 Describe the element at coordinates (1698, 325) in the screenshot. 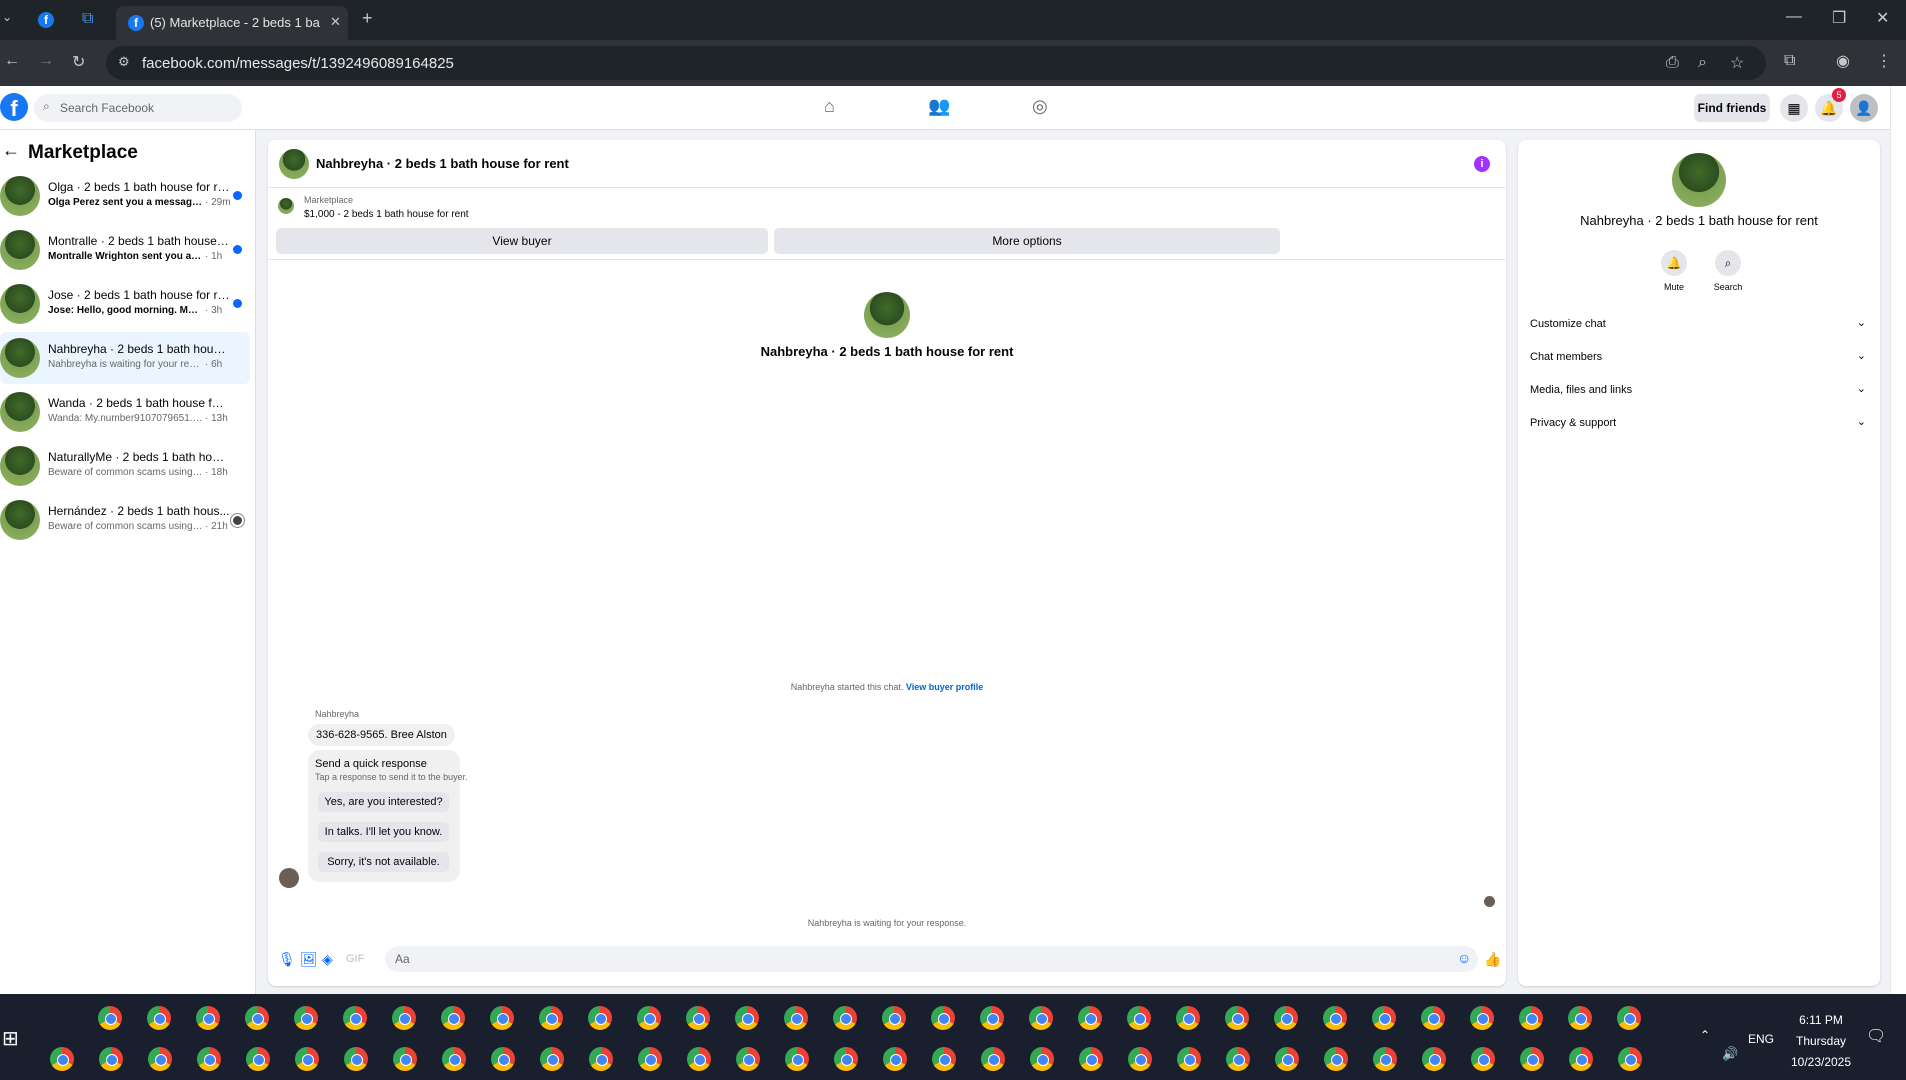

I see `customize-chat-row: Customize chat ⌄` at that location.